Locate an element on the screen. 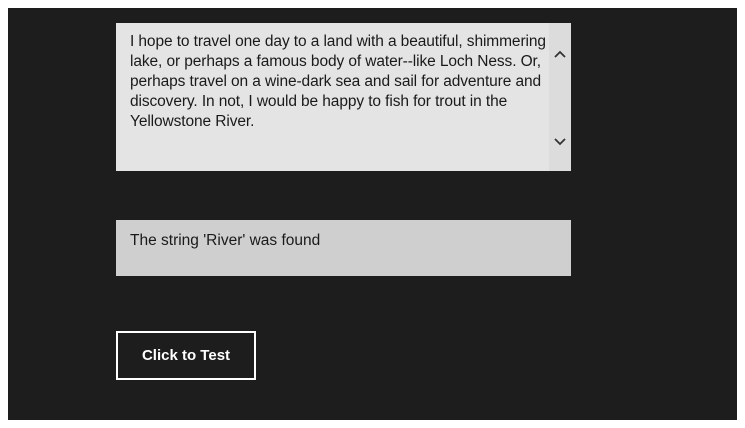  click-to-test-button: Click to Test is located at coordinates (186, 355).